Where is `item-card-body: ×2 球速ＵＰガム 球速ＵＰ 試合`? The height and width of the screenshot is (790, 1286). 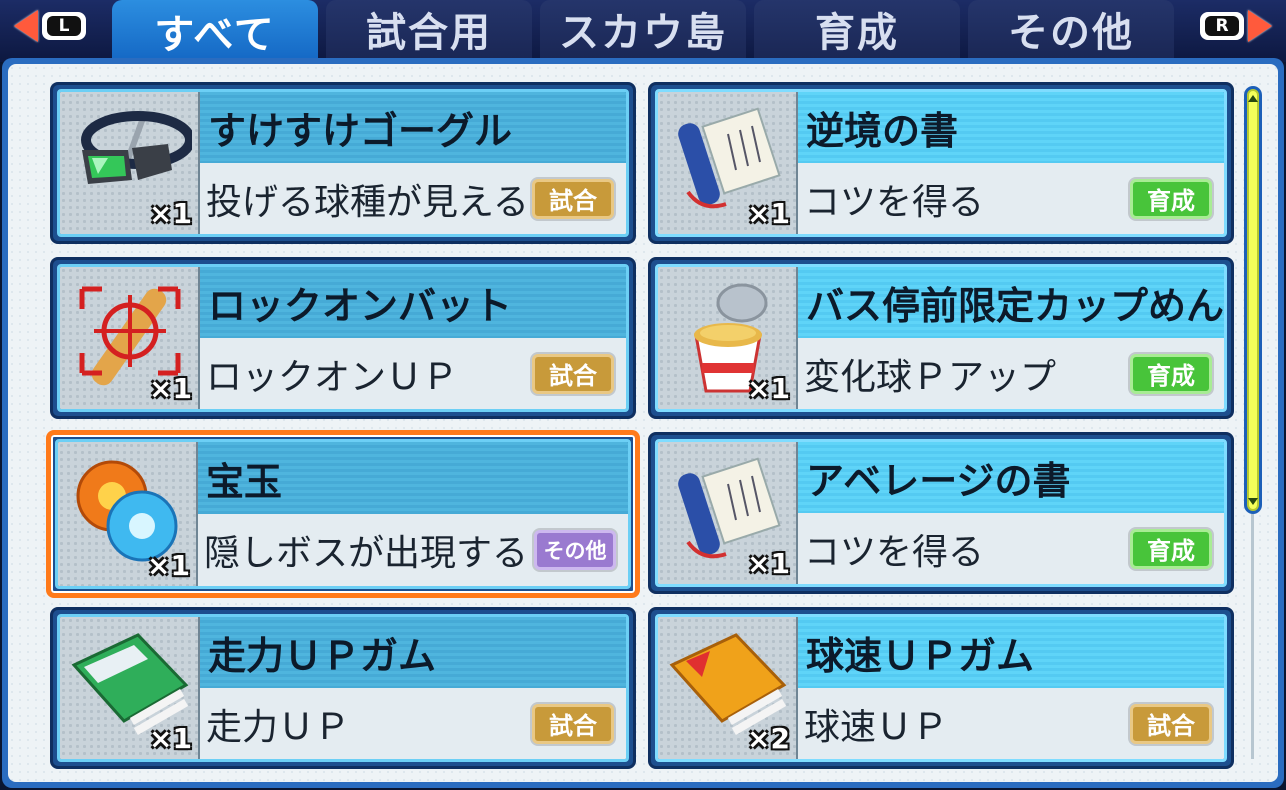
item-card-body: ×2 球速ＵＰガム 球速ＵＰ 試合 is located at coordinates (941, 688).